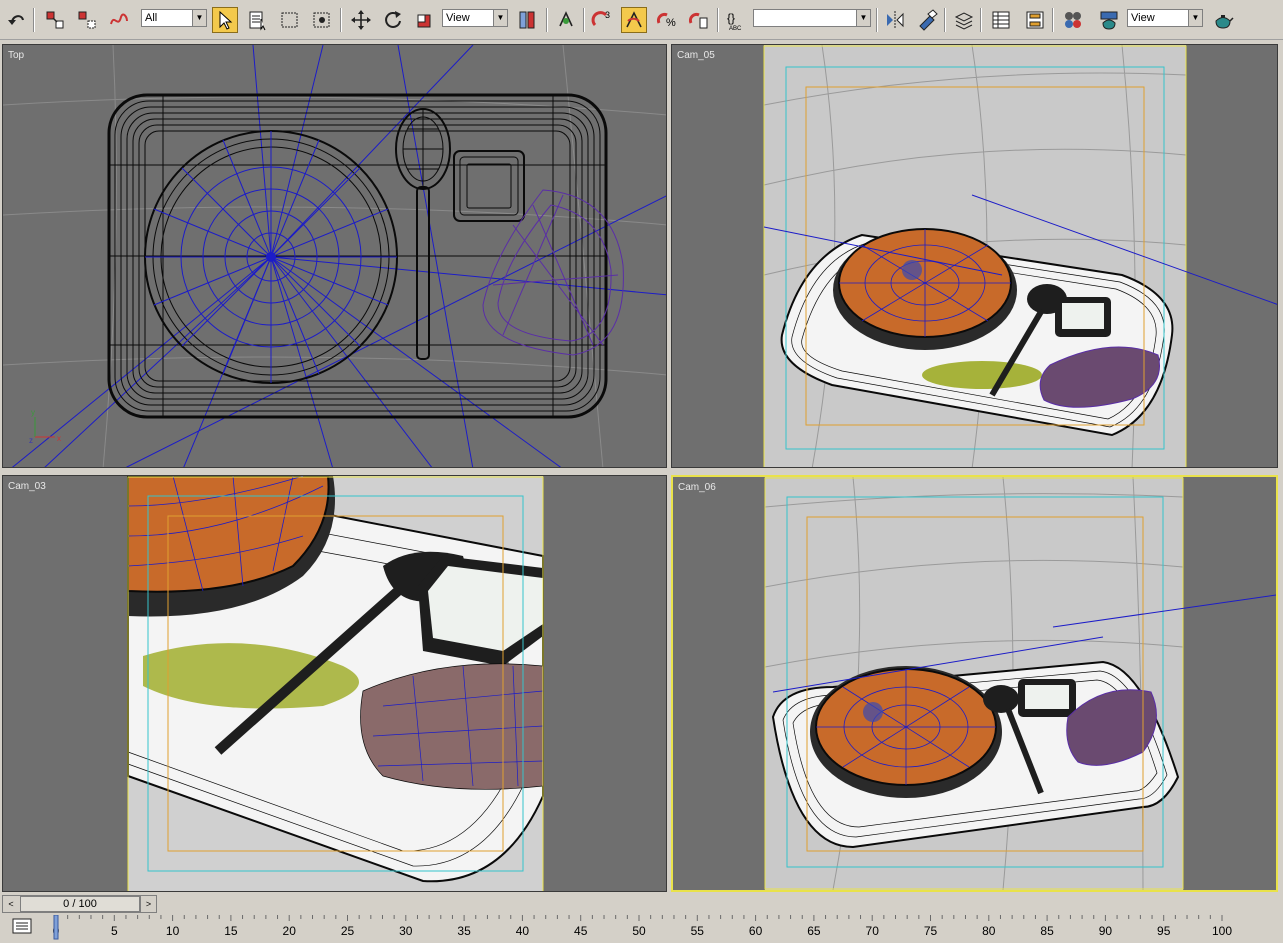 The image size is (1283, 943). Describe the element at coordinates (736, 20) in the screenshot. I see `edit-named-selection-icon: {} ABC` at that location.